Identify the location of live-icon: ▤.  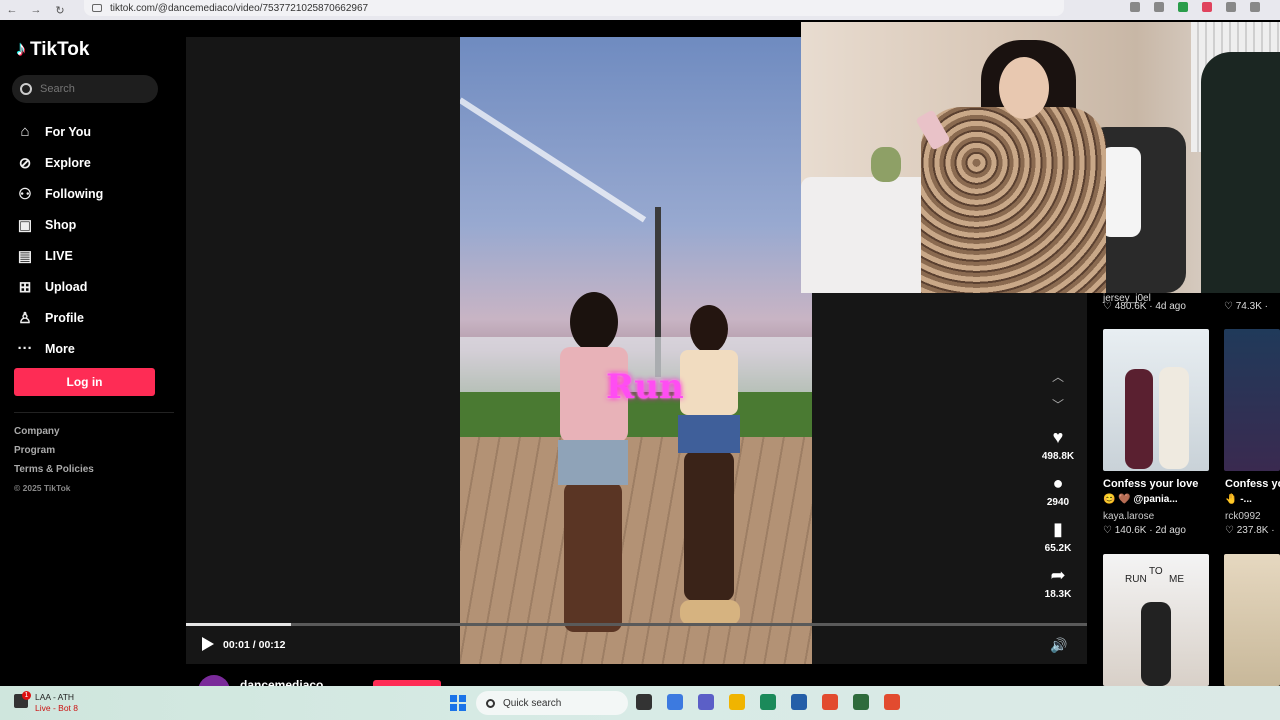
(25, 256).